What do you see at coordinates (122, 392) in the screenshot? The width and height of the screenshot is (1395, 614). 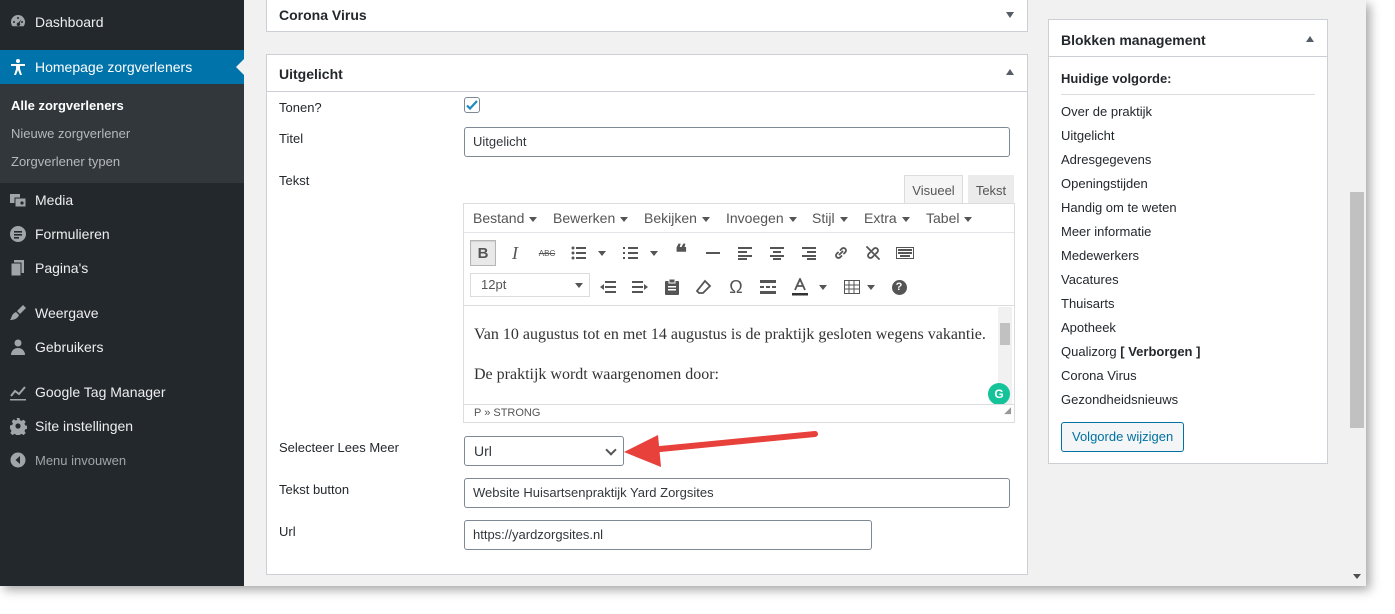 I see `sidebar-item-google-tag-manager: Google Tag Manager` at bounding box center [122, 392].